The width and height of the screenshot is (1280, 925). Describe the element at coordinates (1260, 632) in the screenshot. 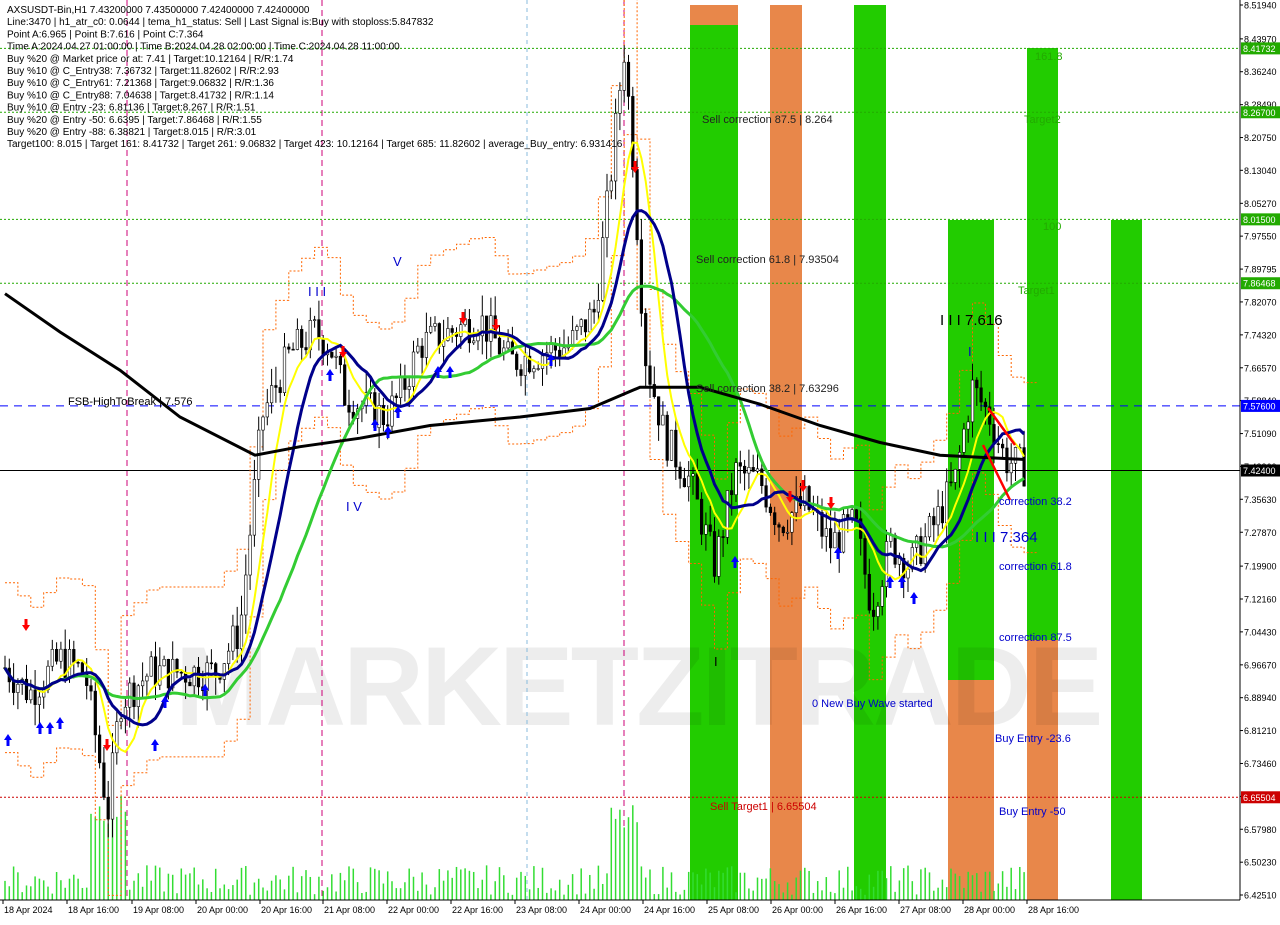

I see `price-tick-label: 7.04430` at that location.